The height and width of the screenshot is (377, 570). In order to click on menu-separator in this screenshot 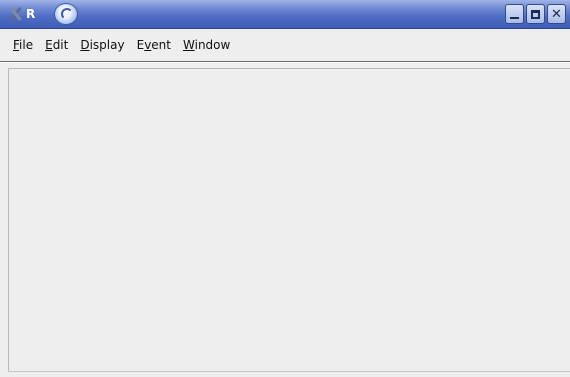, I will do `click(285, 62)`.